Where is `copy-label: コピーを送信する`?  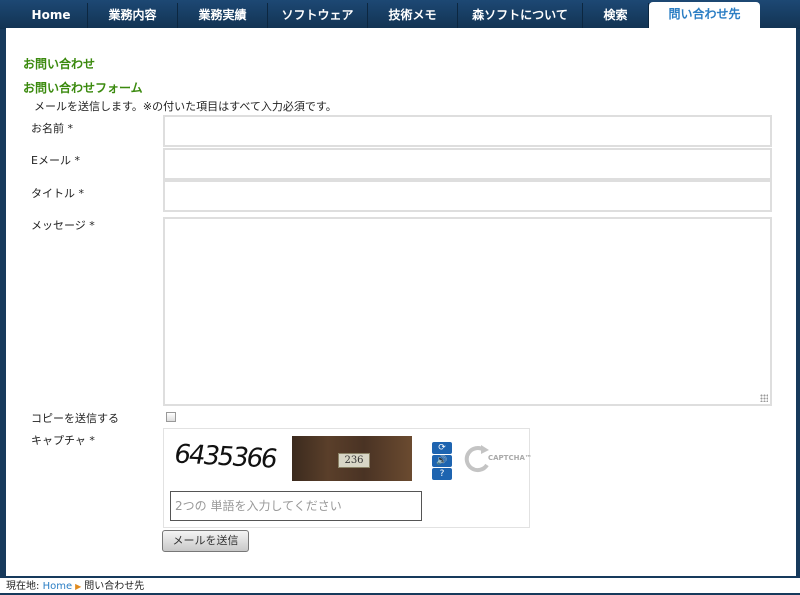
copy-label: コピーを送信する is located at coordinates (75, 418).